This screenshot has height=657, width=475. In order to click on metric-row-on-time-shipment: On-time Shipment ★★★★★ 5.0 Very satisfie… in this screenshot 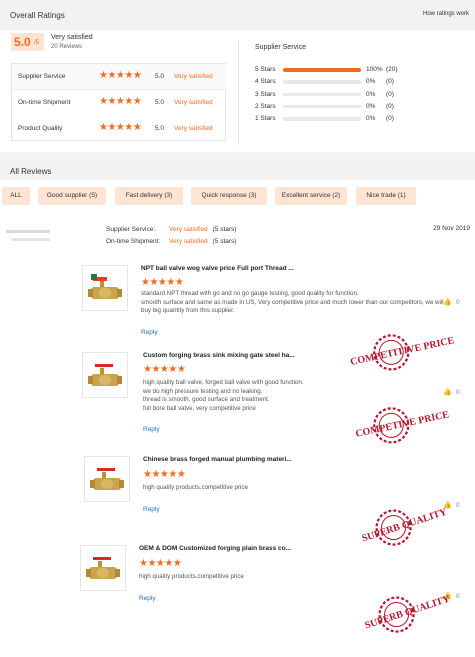, I will do `click(119, 103)`.